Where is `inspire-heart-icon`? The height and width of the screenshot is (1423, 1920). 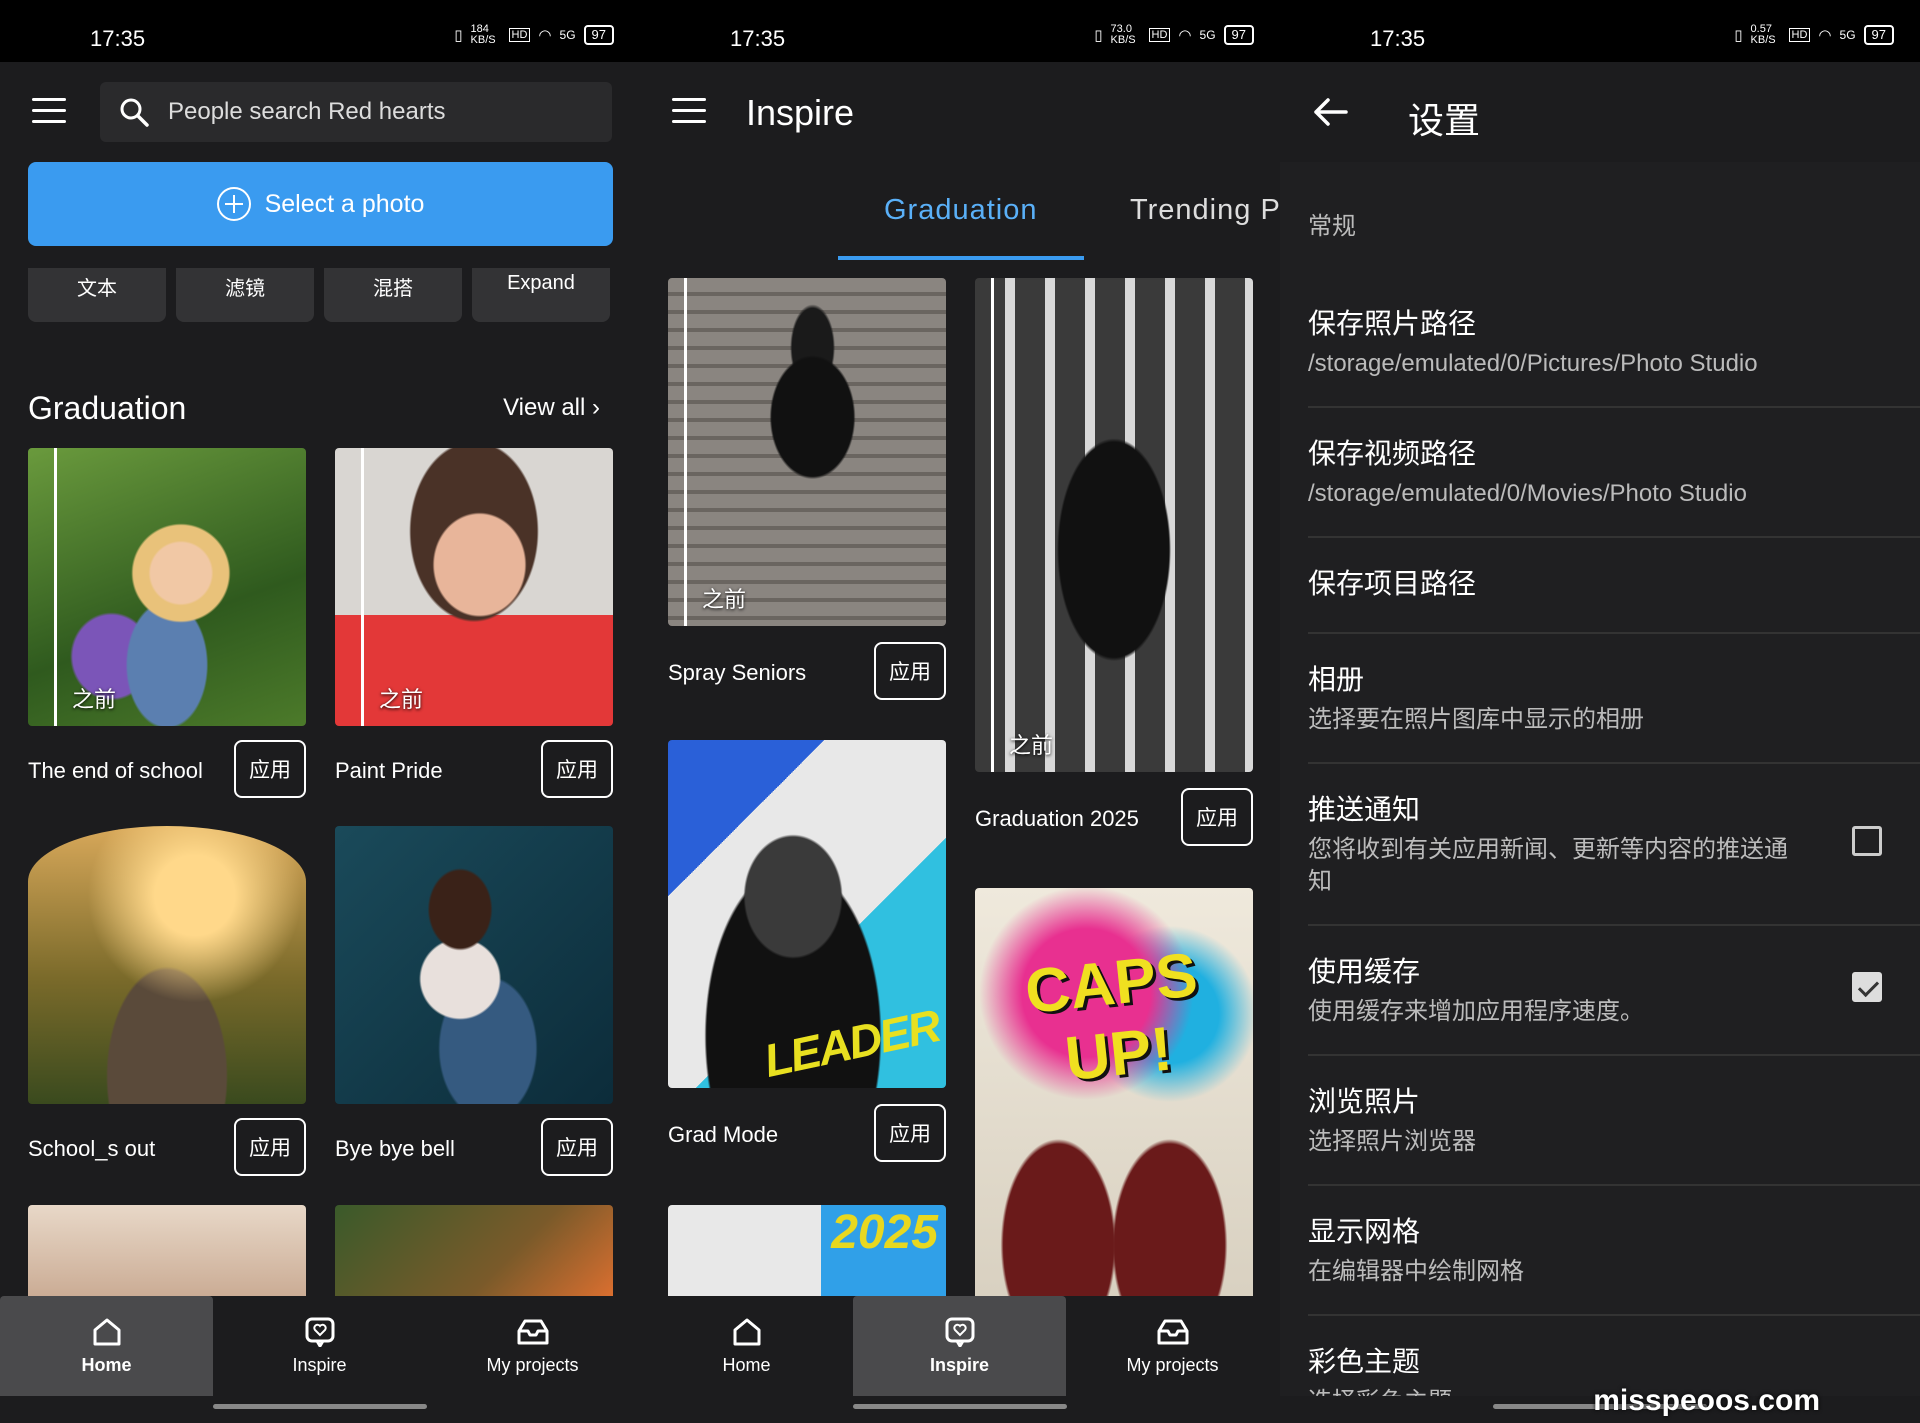
inspire-heart-icon is located at coordinates (319, 1332).